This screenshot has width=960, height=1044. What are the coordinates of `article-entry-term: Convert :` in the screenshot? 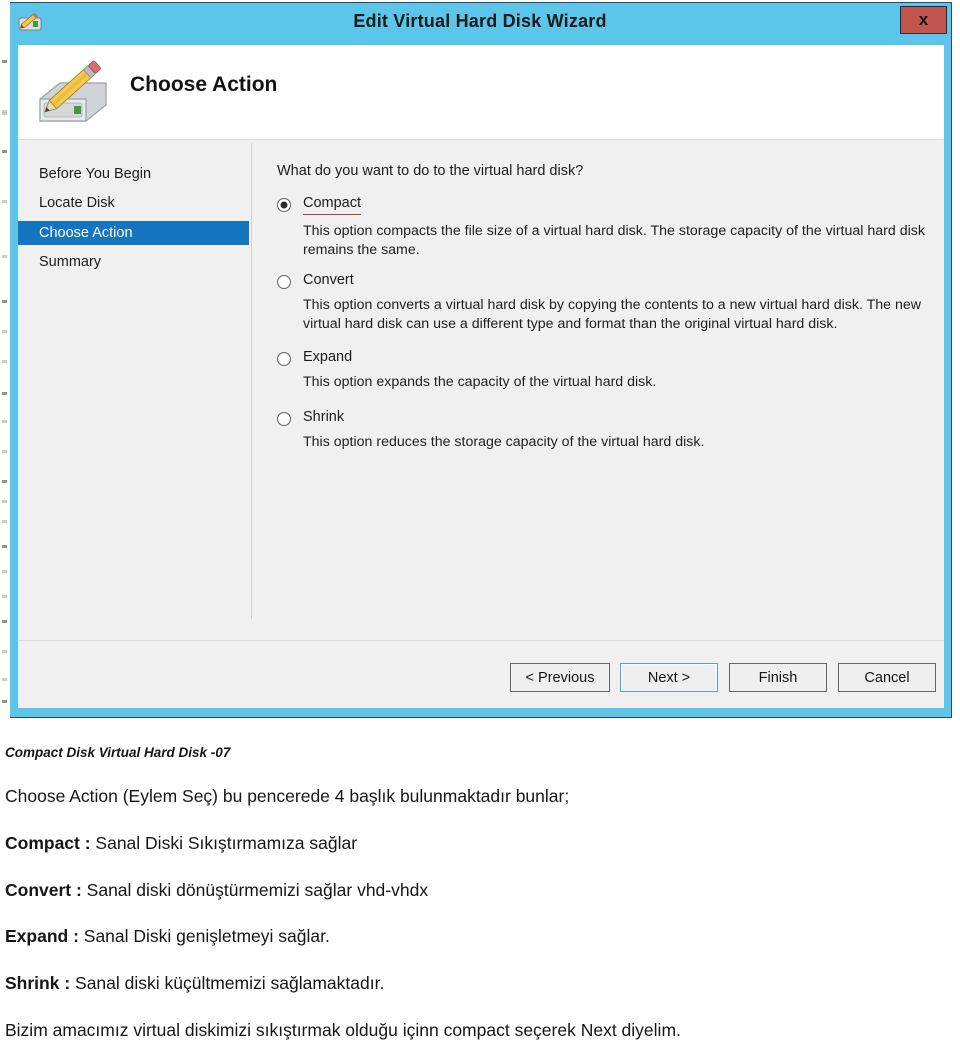 It's located at (43, 890).